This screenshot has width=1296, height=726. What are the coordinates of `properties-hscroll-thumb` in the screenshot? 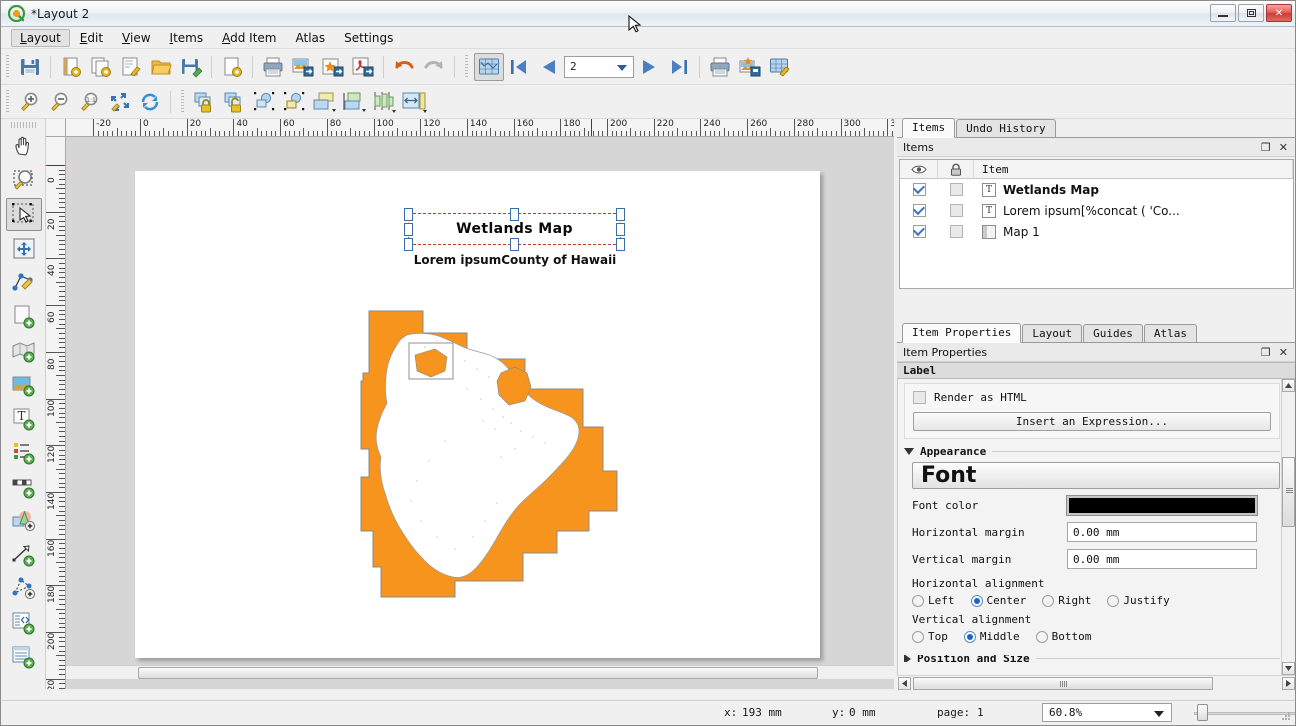 It's located at (1063, 683).